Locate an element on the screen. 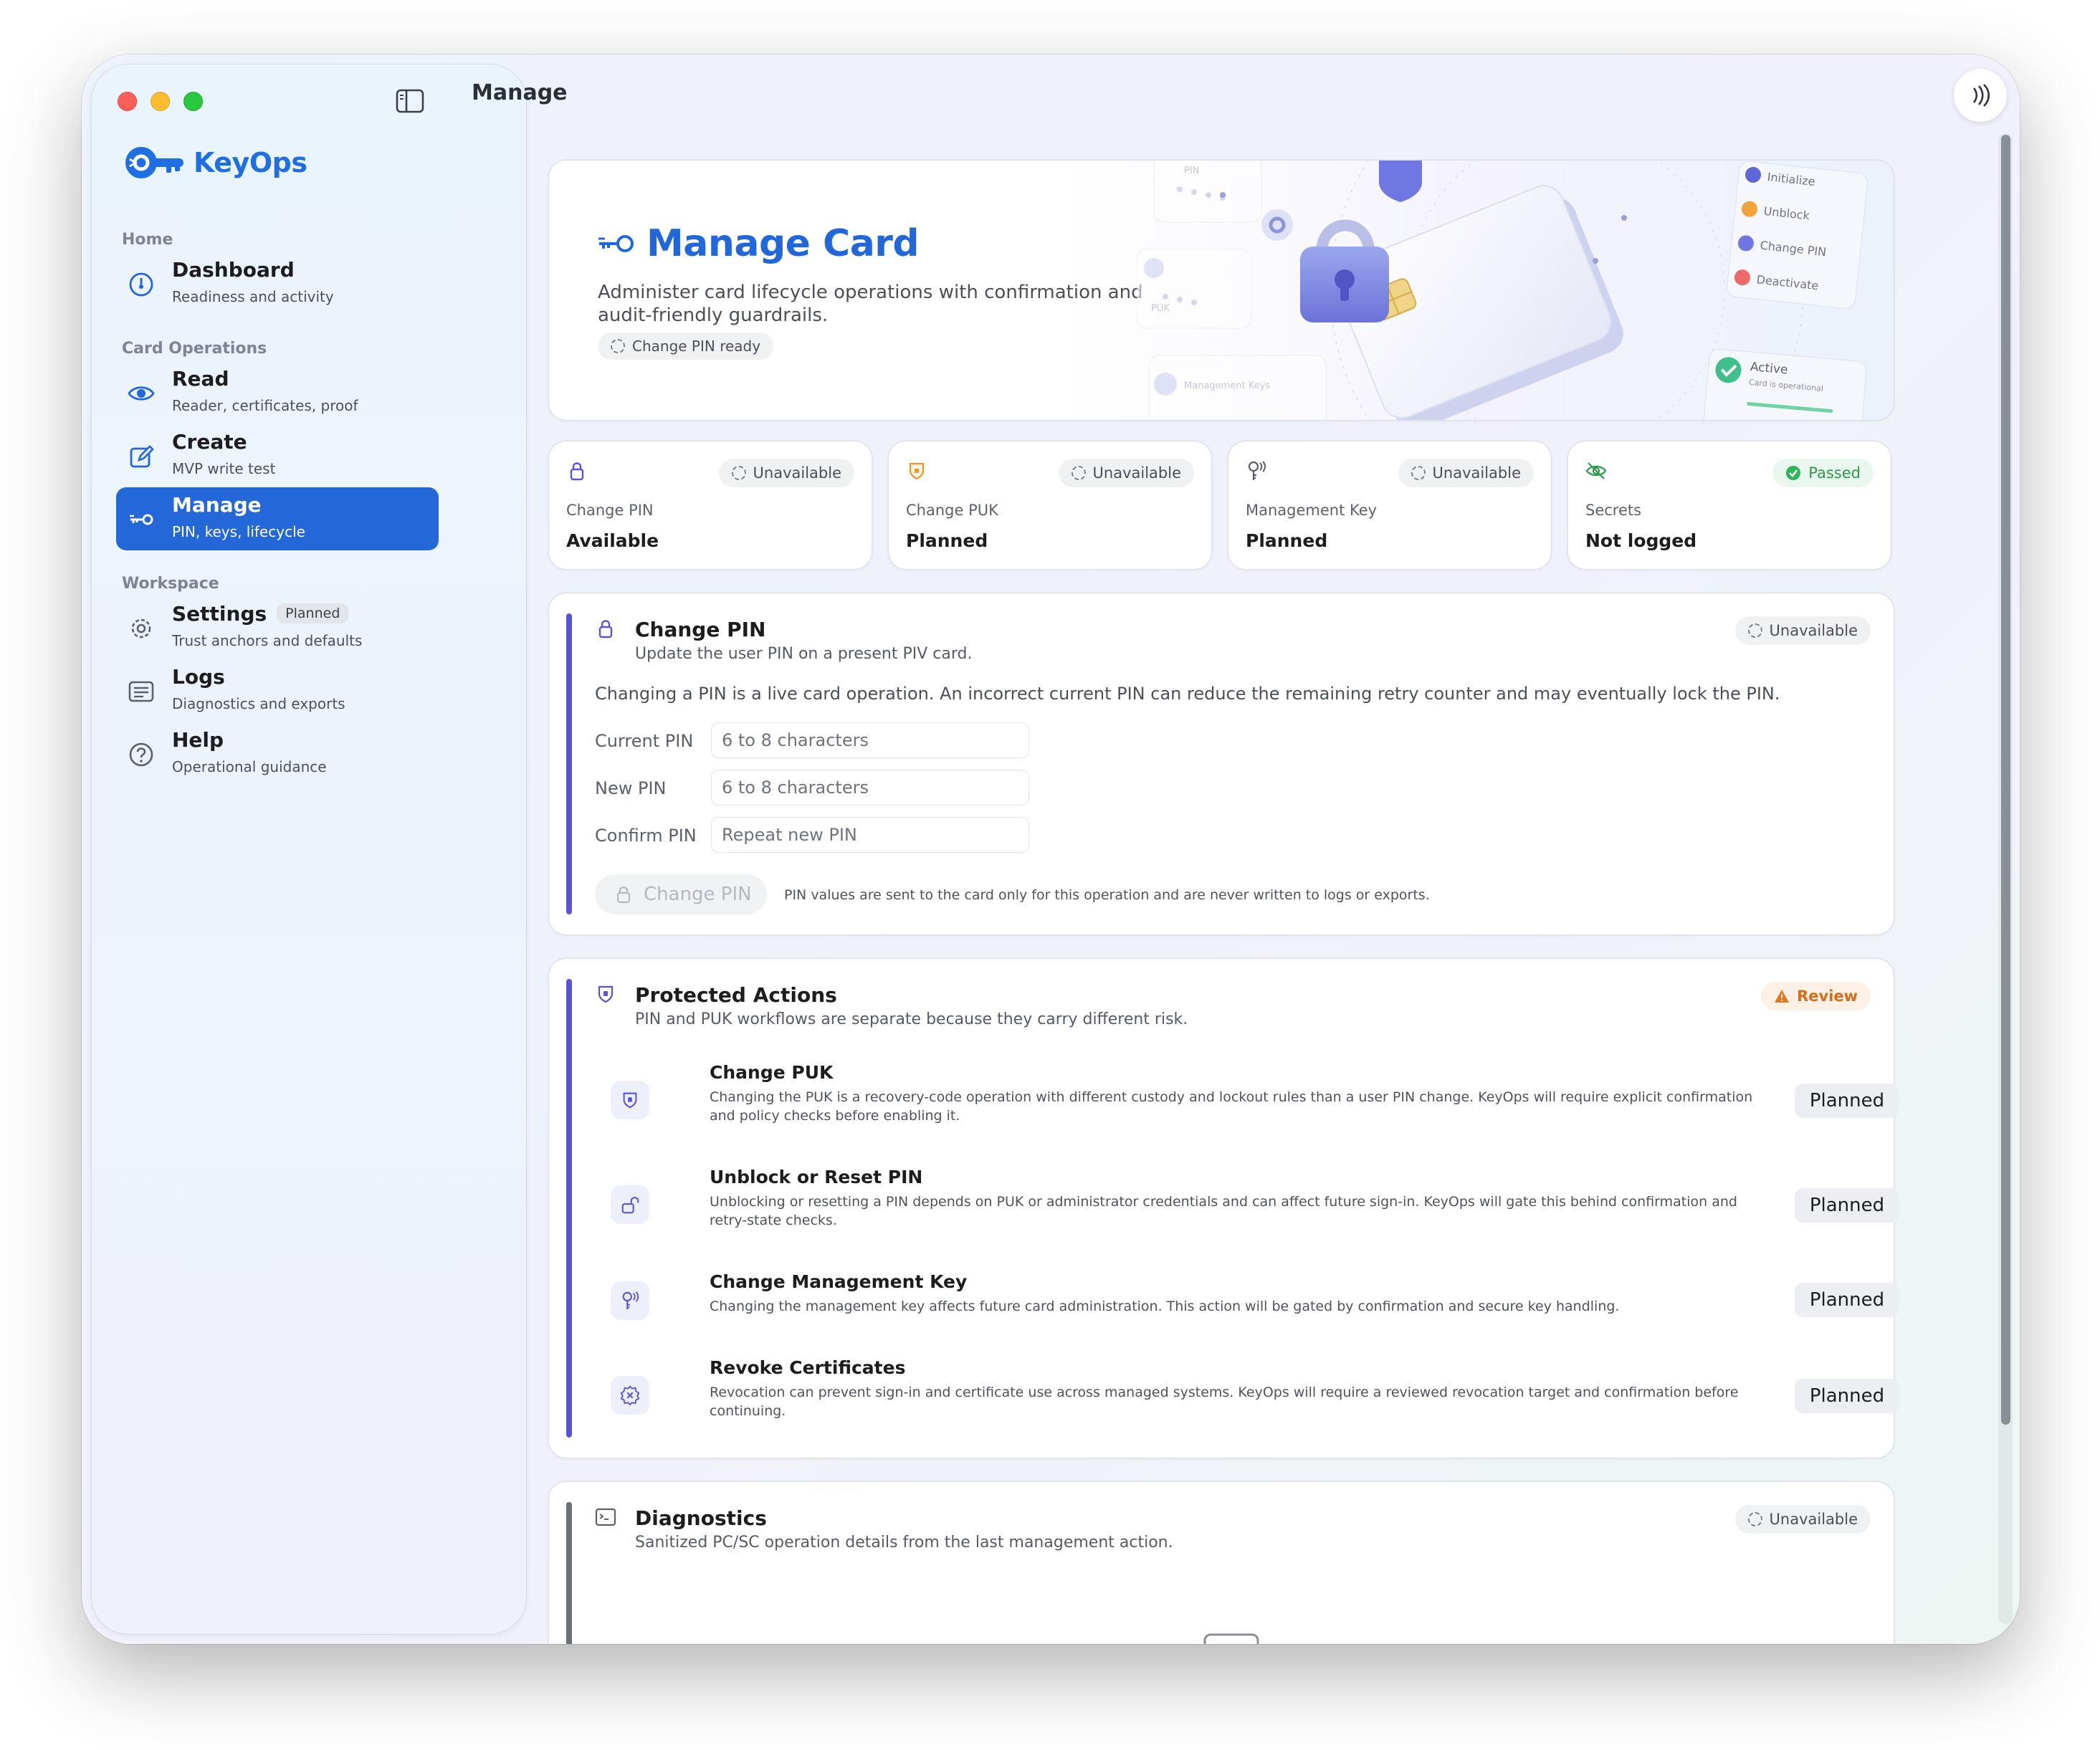 The image size is (2100, 1750). scrollbar-thumb is located at coordinates (2005, 780).